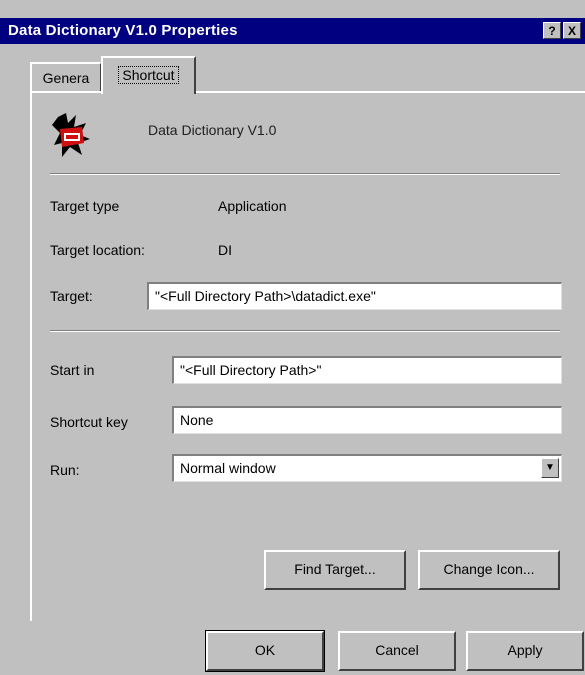 This screenshot has height=675, width=585. What do you see at coordinates (228, 468) in the screenshot?
I see `run-select-value: Normal window` at bounding box center [228, 468].